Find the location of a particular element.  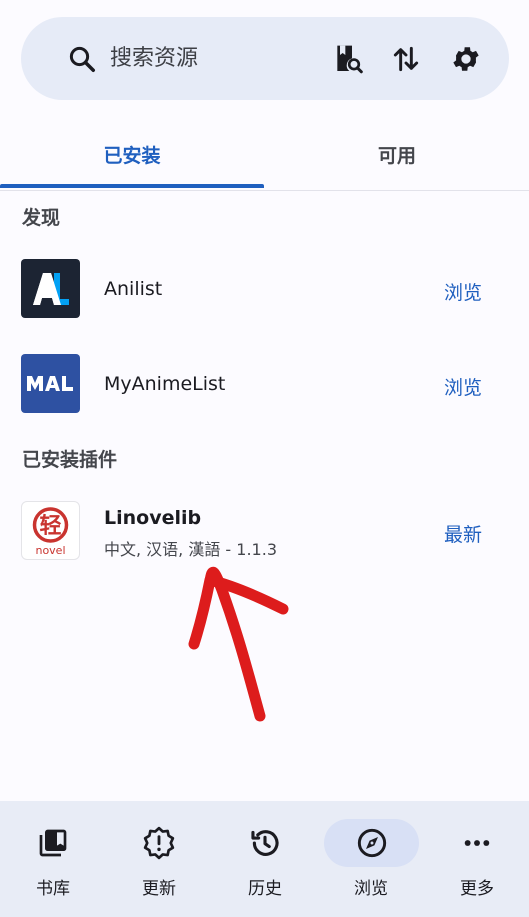

list-item-linovelib: 轻 novel Linovelib 中文, 汉语, 漢語 - 1.1.3 最新 is located at coordinates (264, 548).